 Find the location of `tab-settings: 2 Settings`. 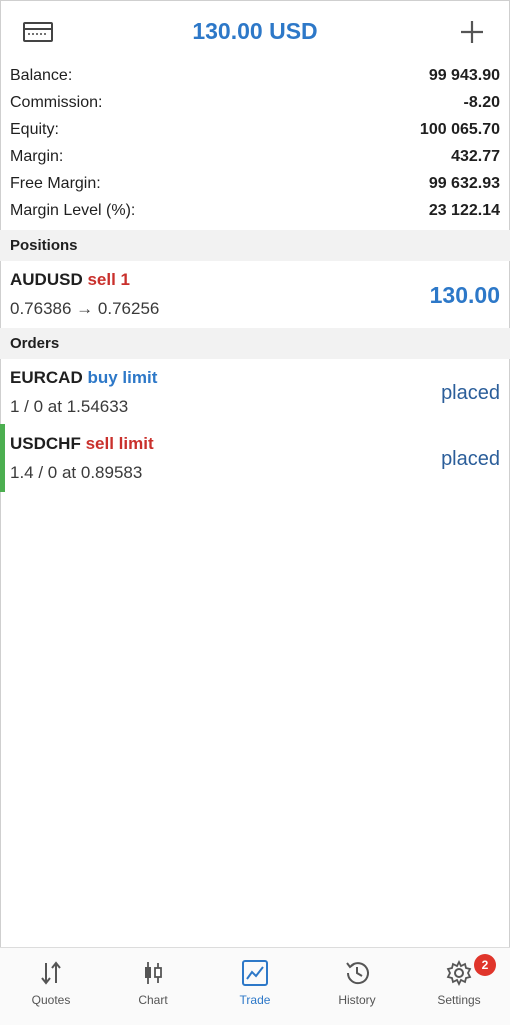

tab-settings: 2 Settings is located at coordinates (459, 986).